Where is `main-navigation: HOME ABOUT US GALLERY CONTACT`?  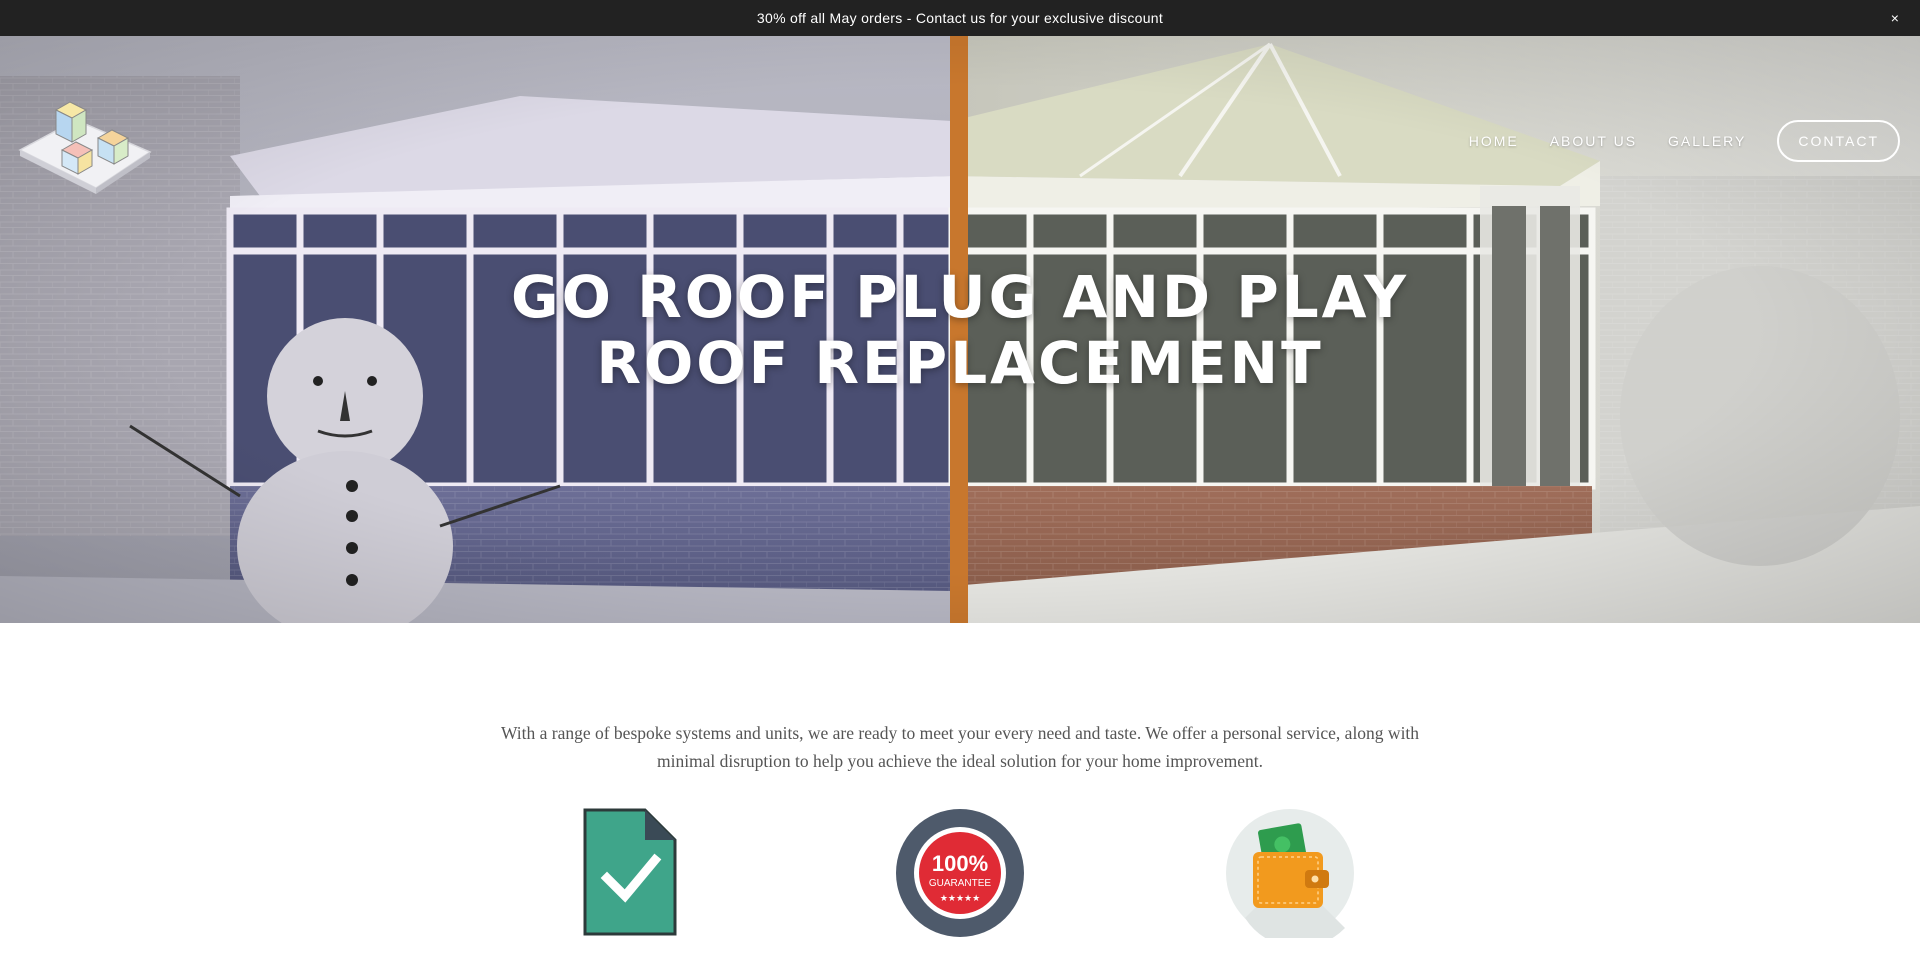
main-navigation: HOME ABOUT US GALLERY CONTACT is located at coordinates (1669, 141).